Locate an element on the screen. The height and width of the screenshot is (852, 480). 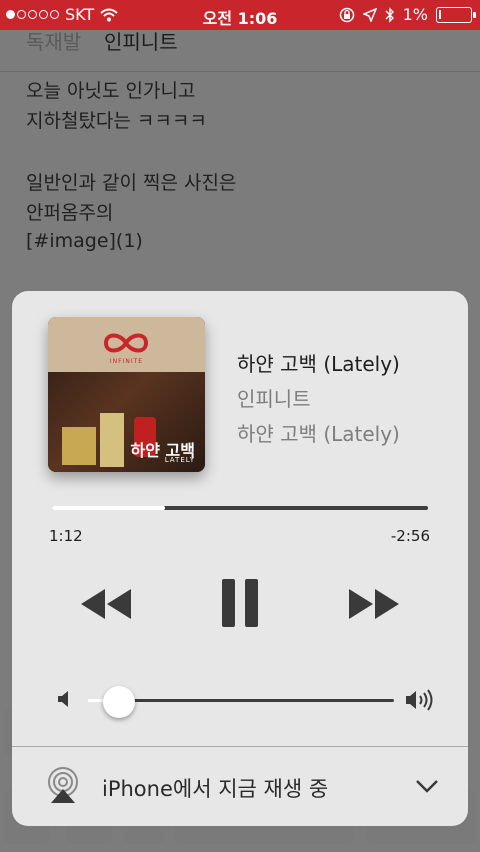
album-logo-text: INFINITE is located at coordinates (126, 361).